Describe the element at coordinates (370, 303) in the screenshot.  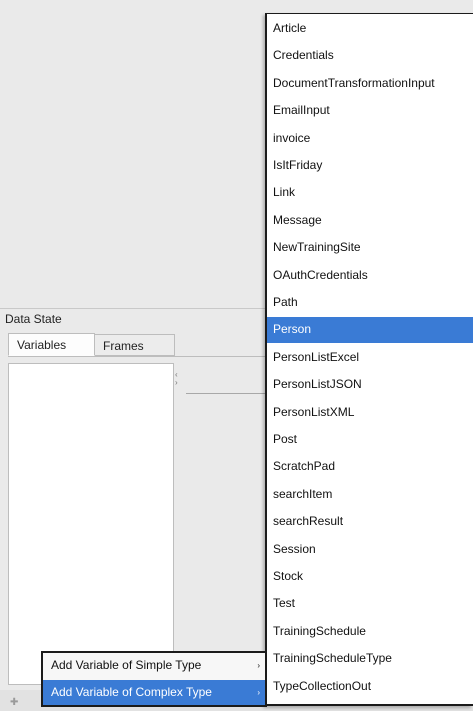
I see `type-menu-item: Path` at that location.